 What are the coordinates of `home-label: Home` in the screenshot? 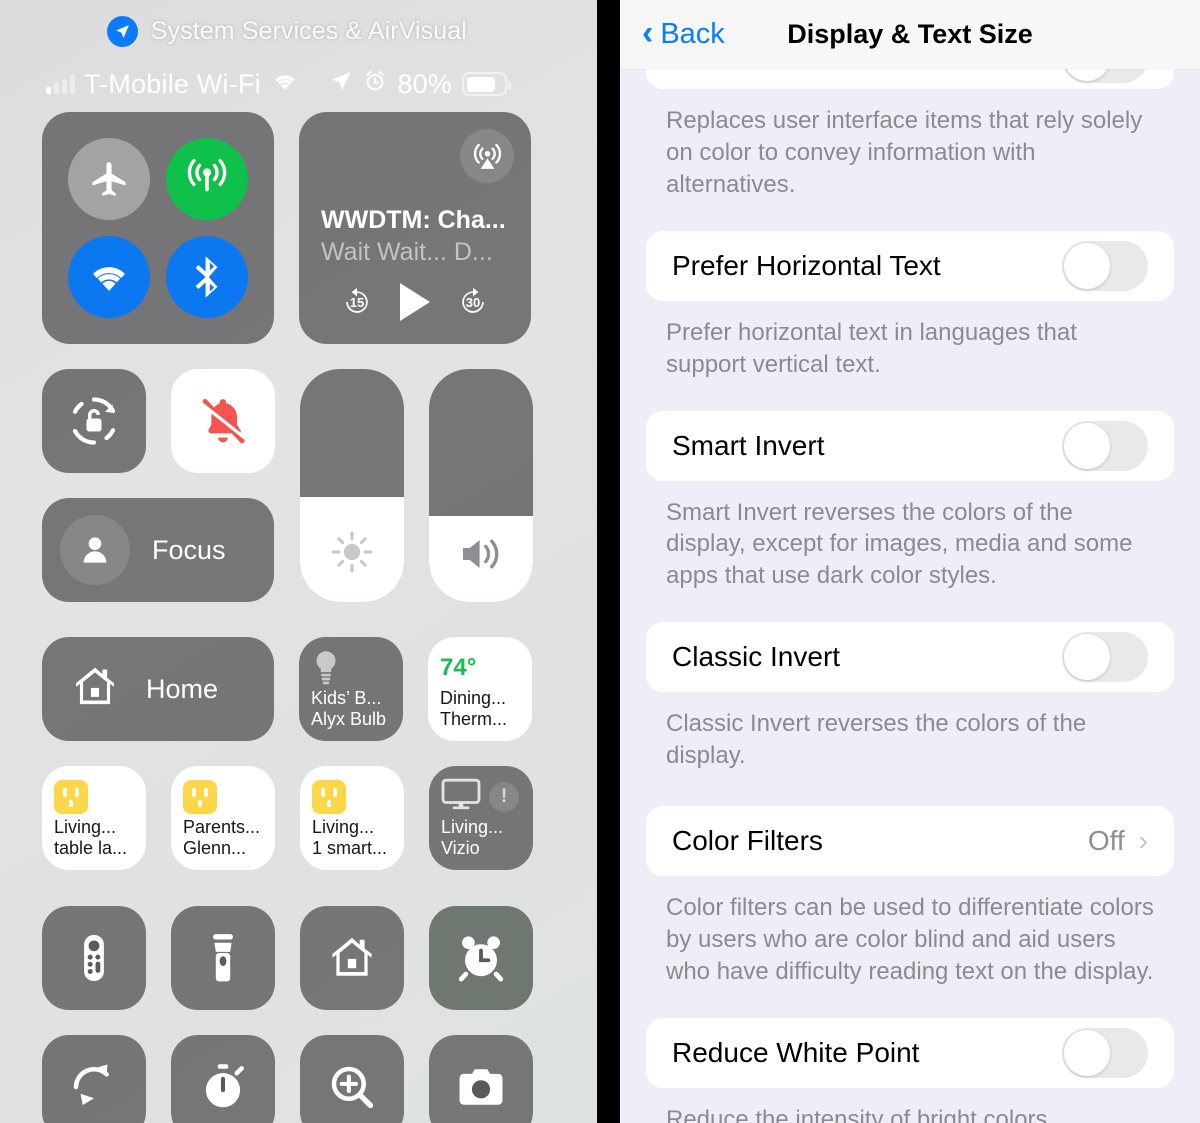 It's located at (182, 688).